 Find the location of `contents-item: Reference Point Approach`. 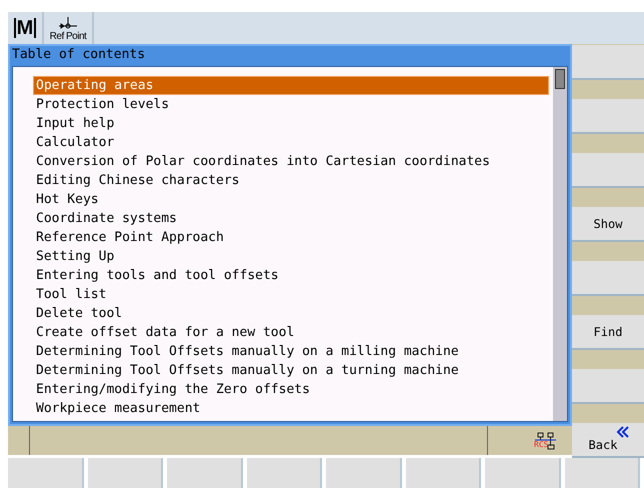

contents-item: Reference Point Approach is located at coordinates (291, 237).